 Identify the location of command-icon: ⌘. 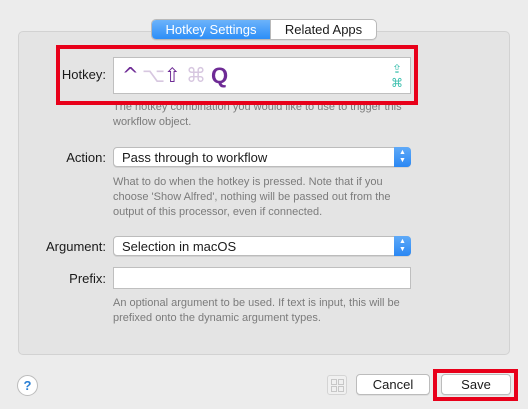
(397, 83).